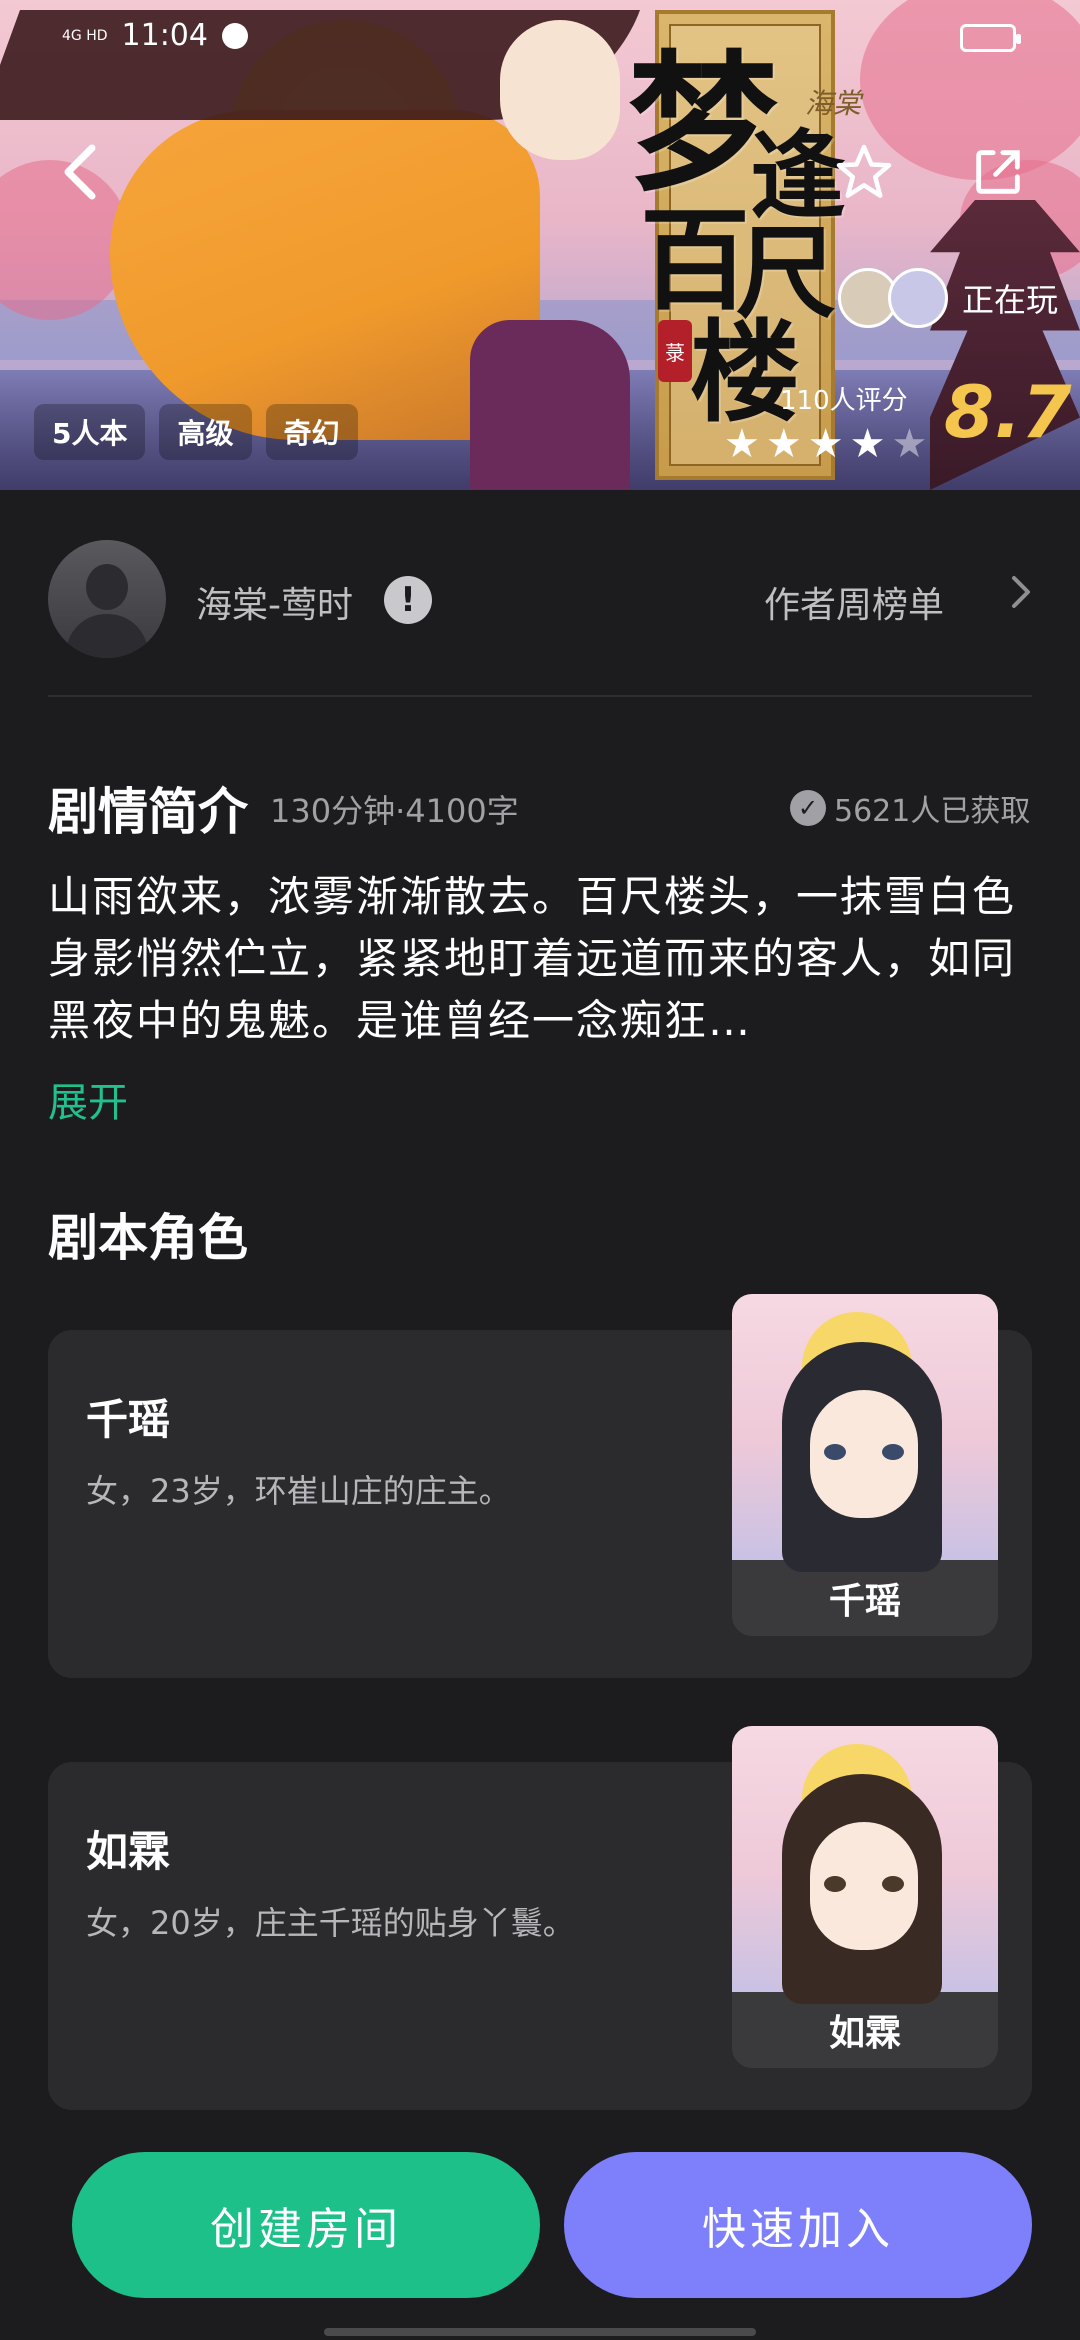  Describe the element at coordinates (560, 90) in the screenshot. I see `figure-face` at that location.